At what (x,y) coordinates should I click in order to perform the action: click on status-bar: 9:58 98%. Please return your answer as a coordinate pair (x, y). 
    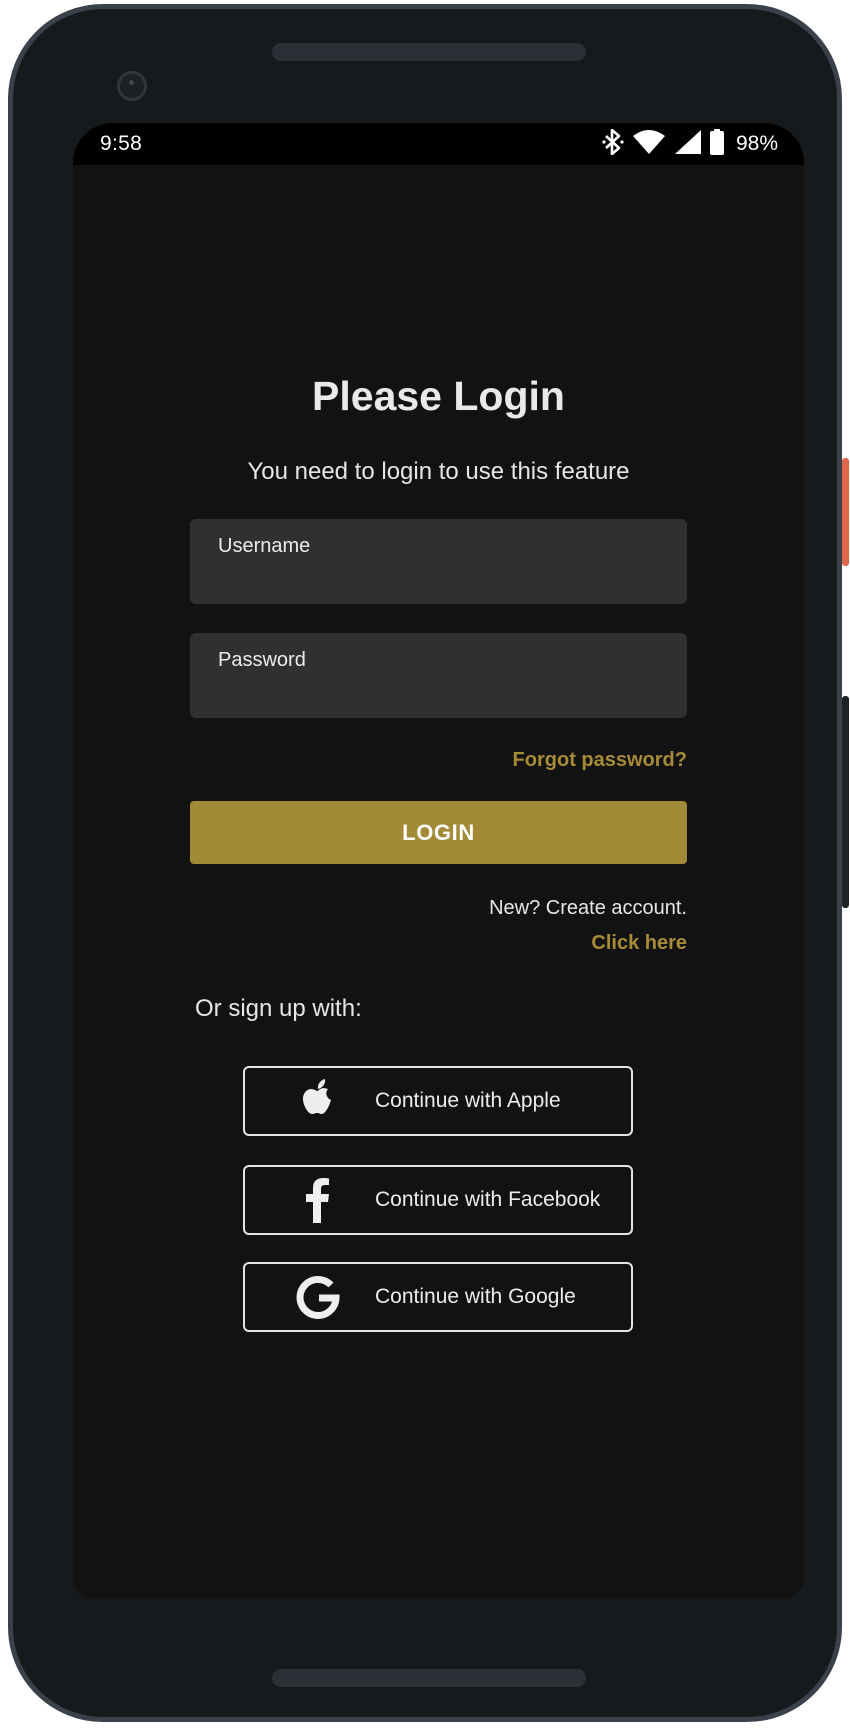
    Looking at the image, I should click on (438, 144).